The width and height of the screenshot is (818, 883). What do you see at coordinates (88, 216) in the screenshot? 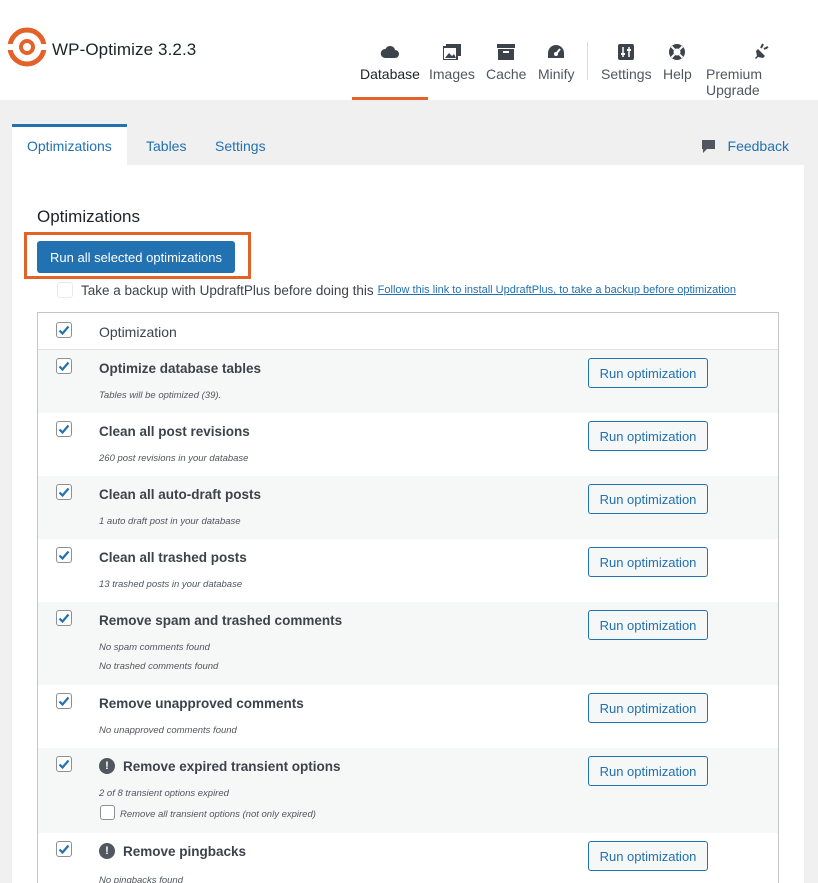
I see `page-title: Optimizations` at bounding box center [88, 216].